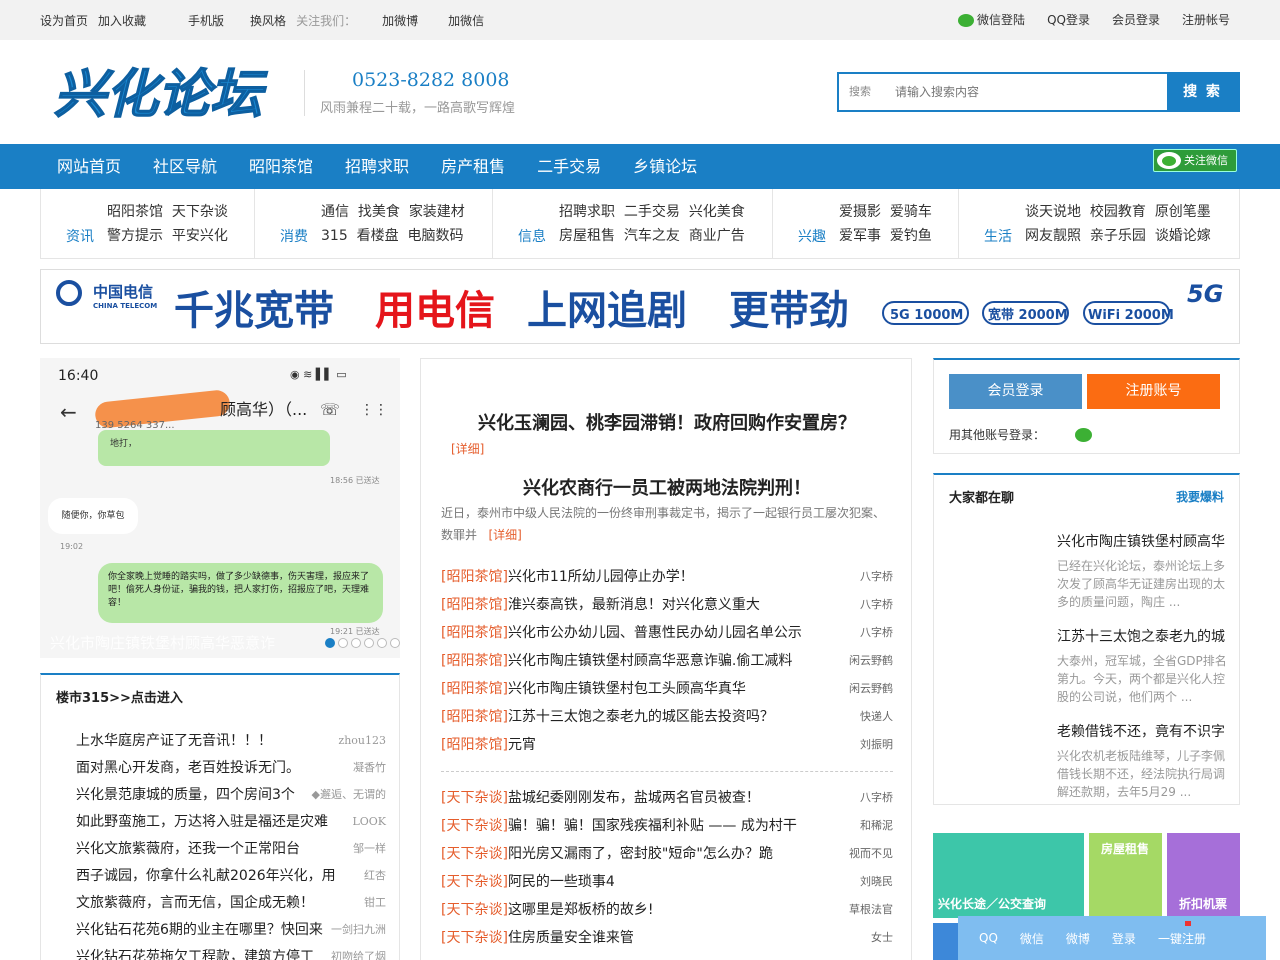  I want to click on list-item-title: 上水华庭房产证了无音讯！！！, so click(174, 744).